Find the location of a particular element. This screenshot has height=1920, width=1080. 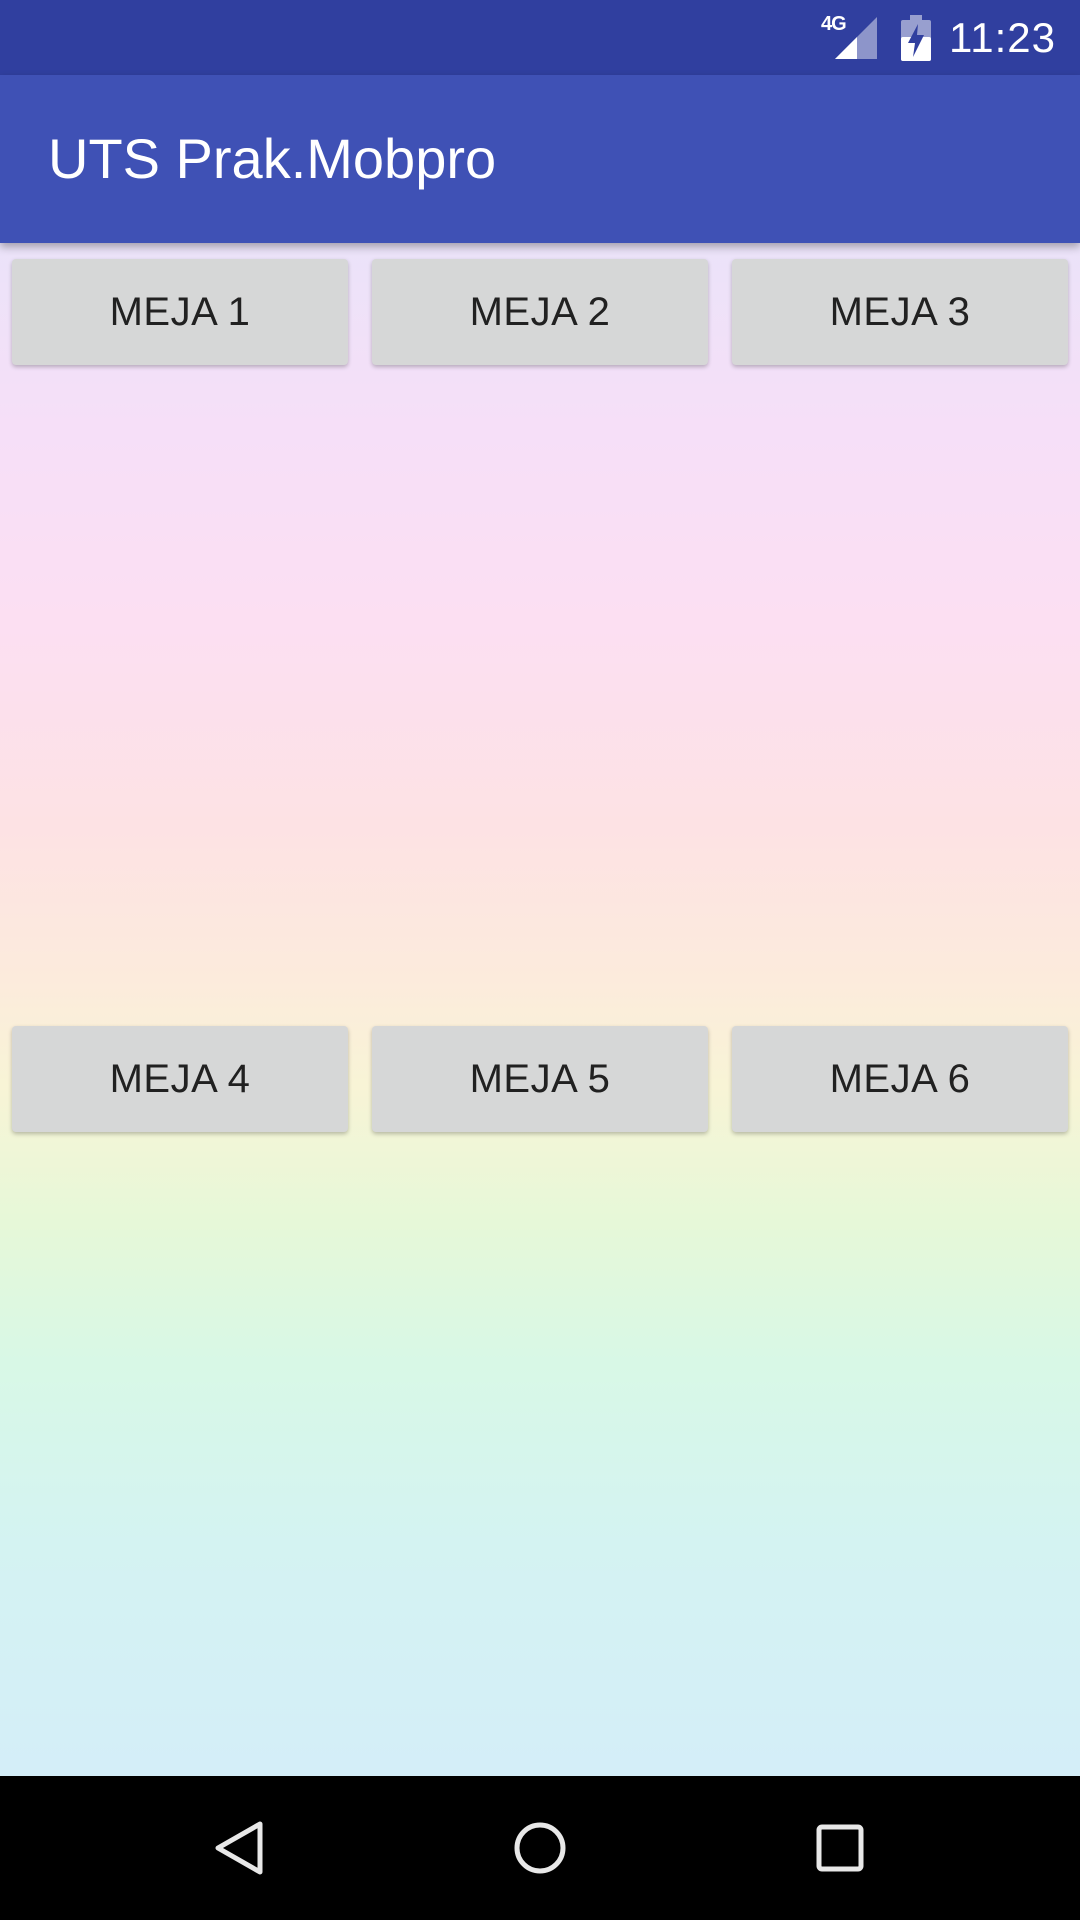

meja-4-button: MEJA 4 is located at coordinates (180, 1079).